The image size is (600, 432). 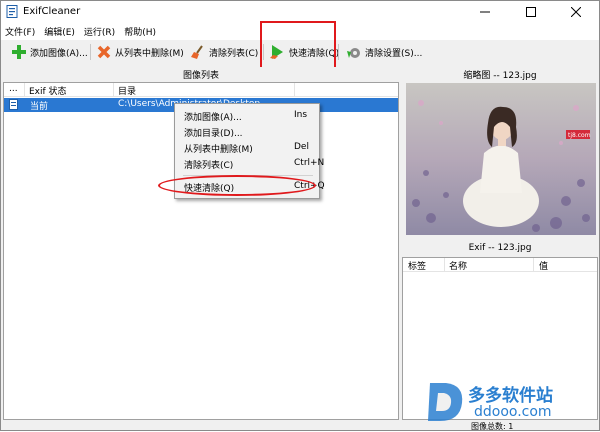 I want to click on column-header-tag: 标签, so click(x=417, y=265).